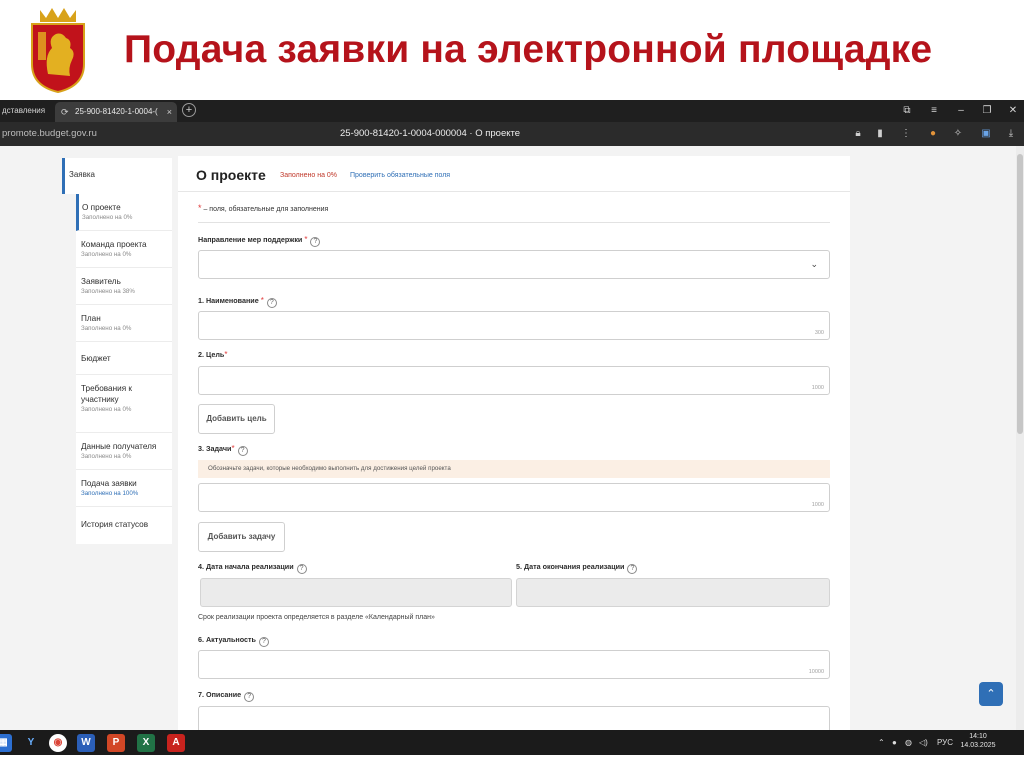  I want to click on description-label: 7. Описание?, so click(226, 696).